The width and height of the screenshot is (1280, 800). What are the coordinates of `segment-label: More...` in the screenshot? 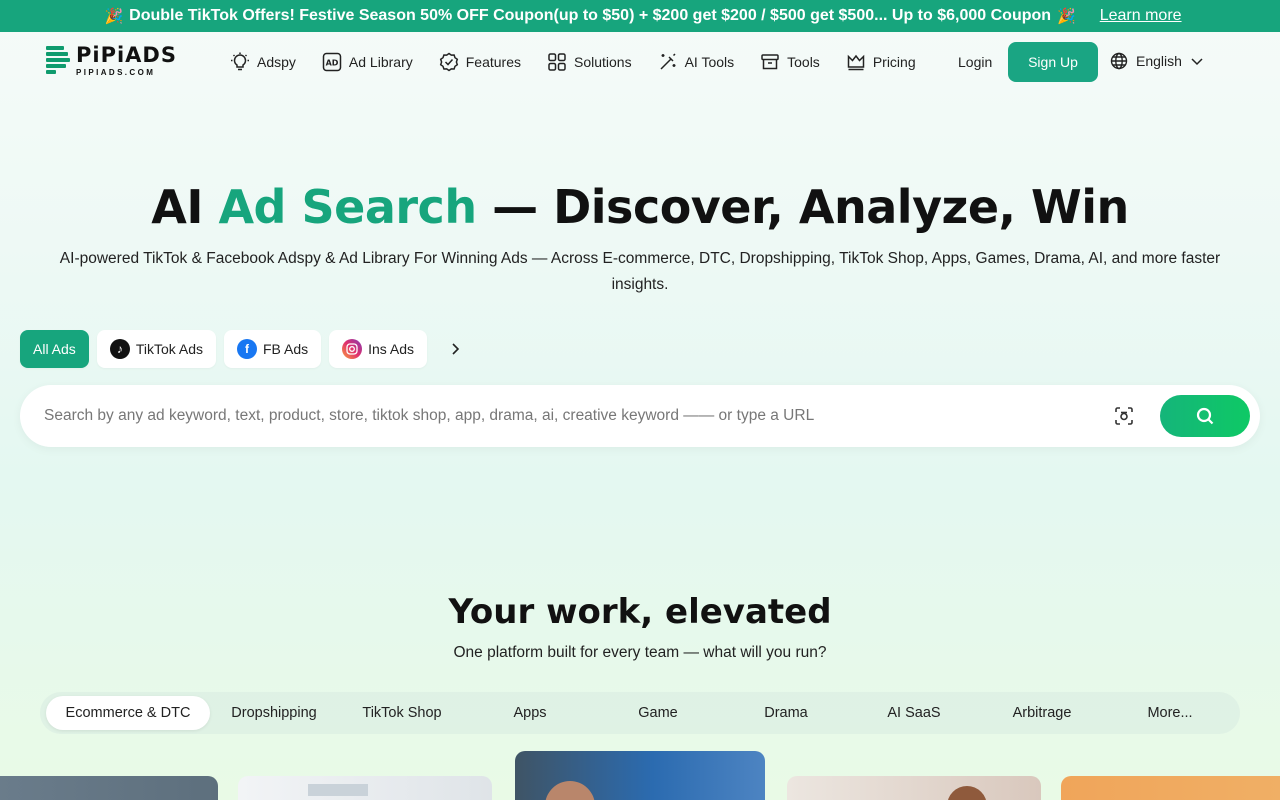 It's located at (1170, 713).